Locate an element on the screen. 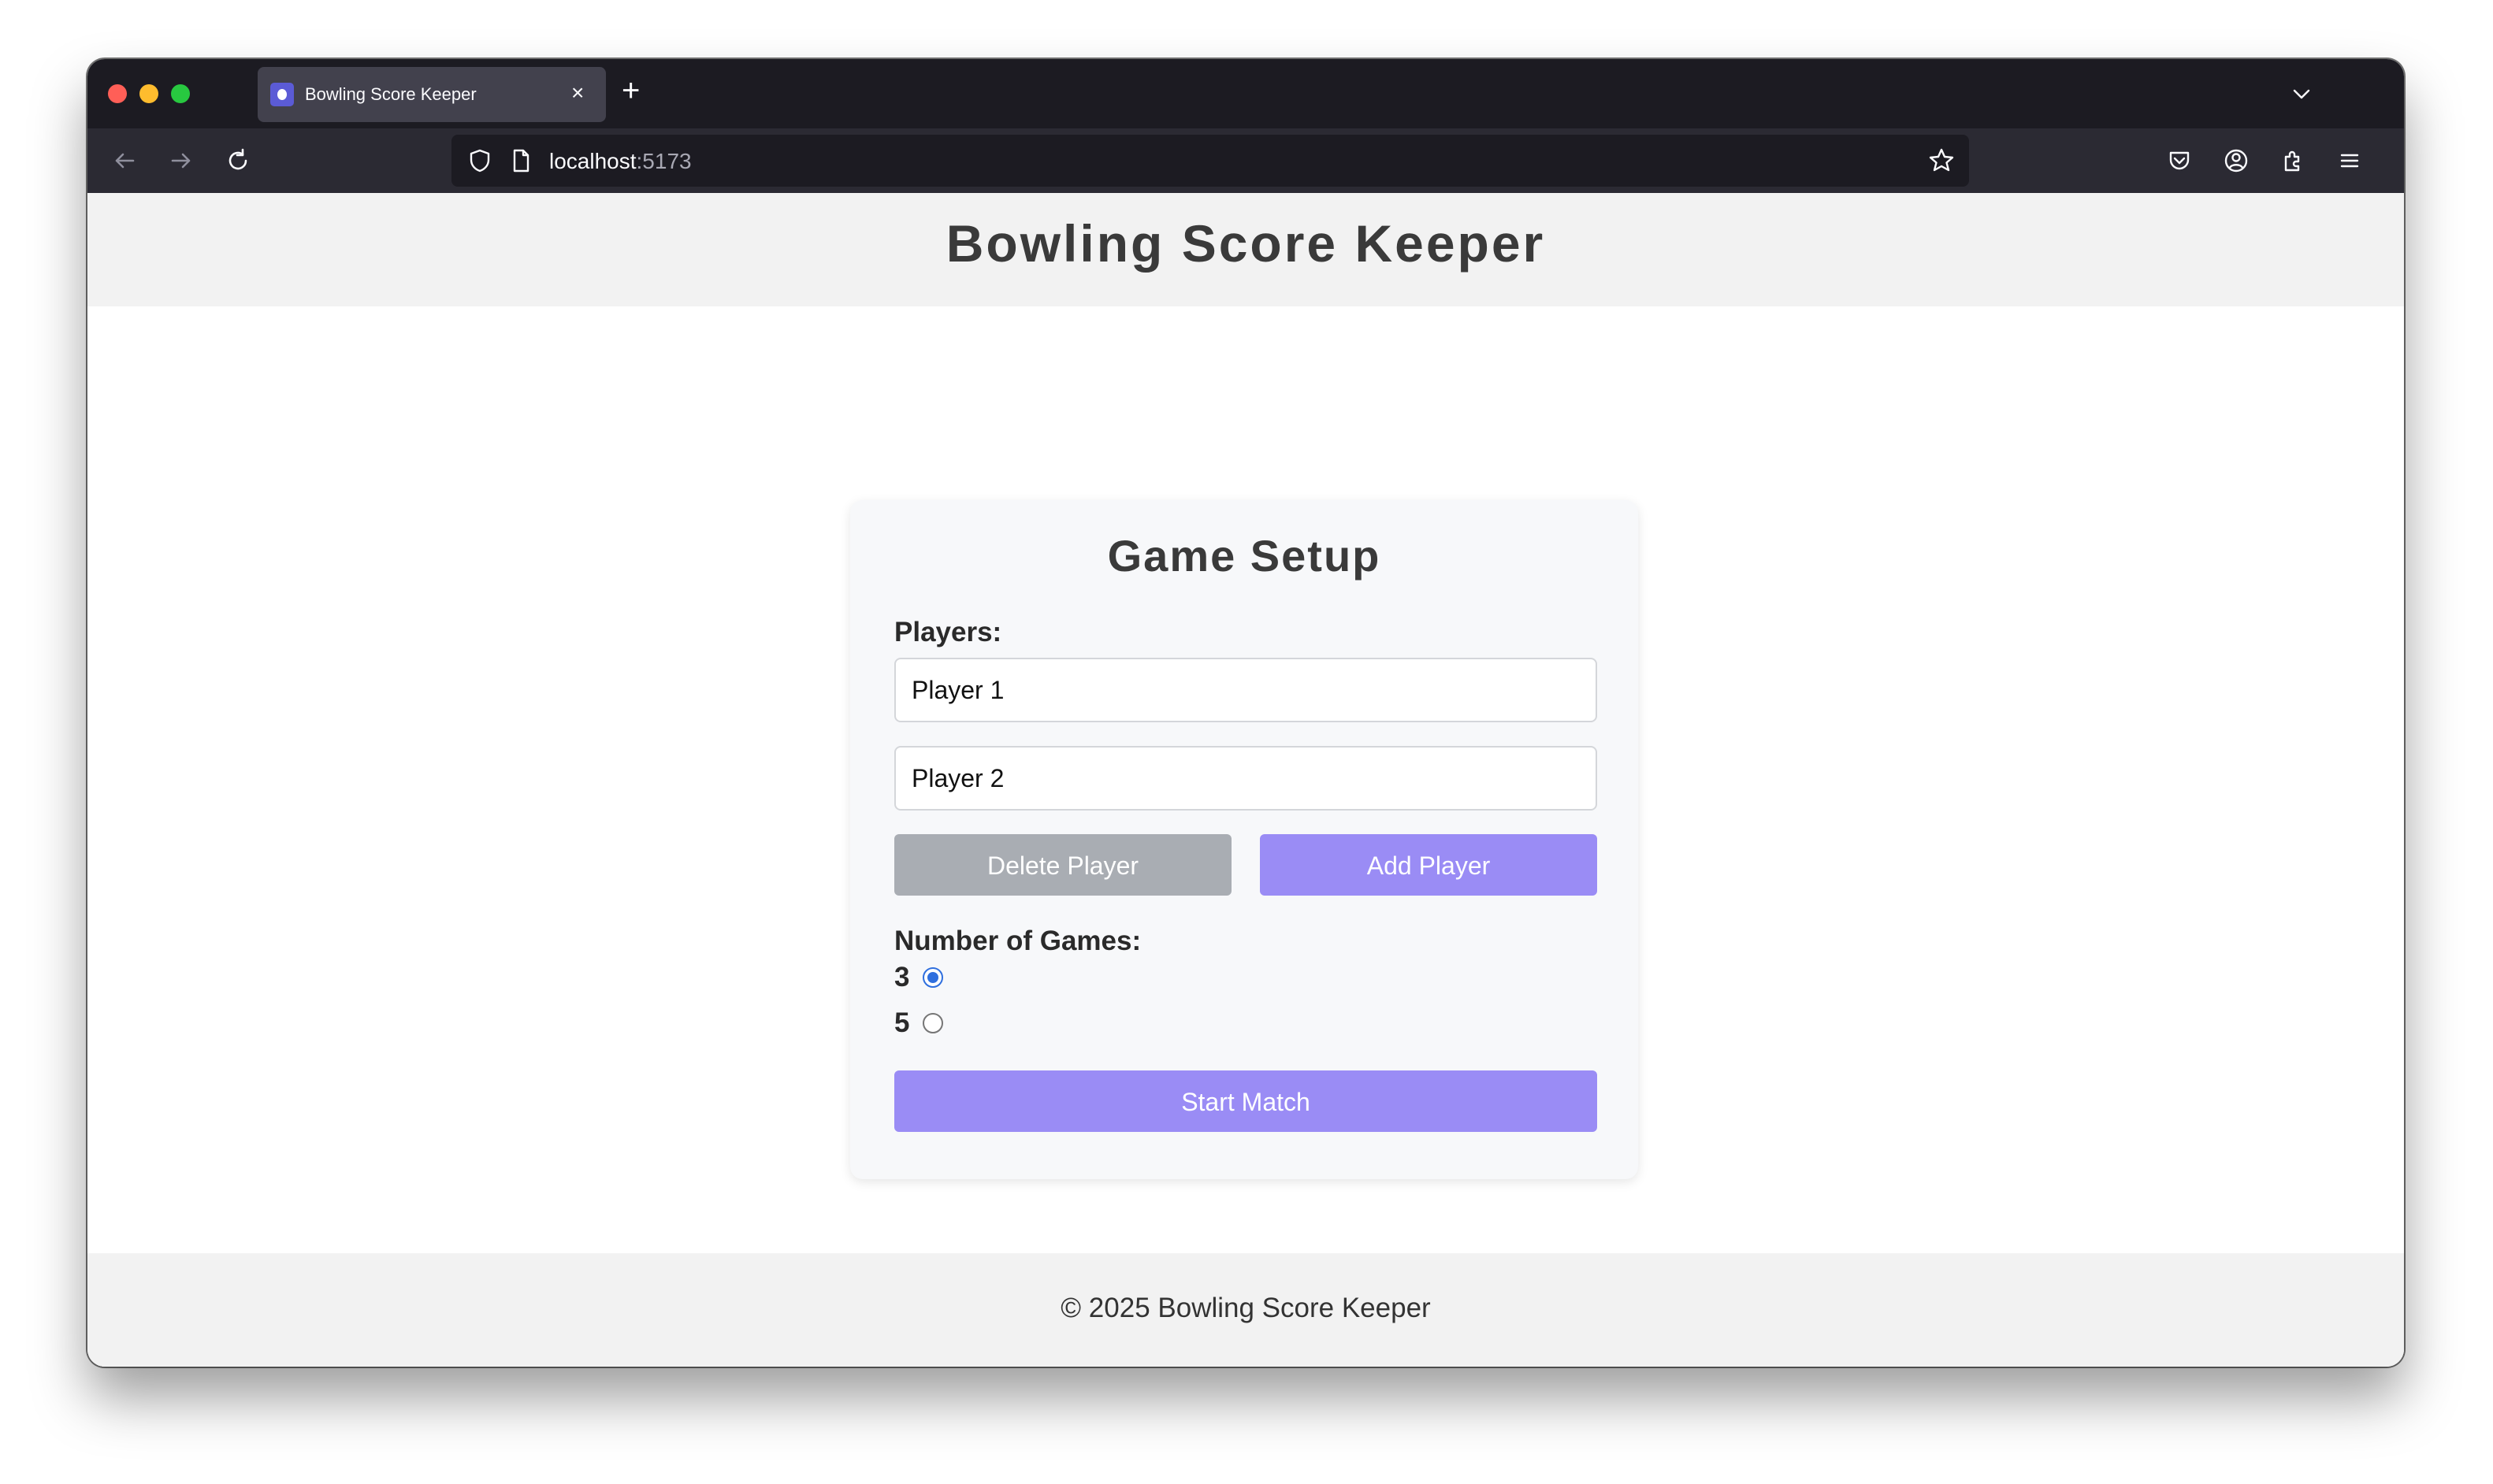  tab-bar: Bowling Score Keeper × + is located at coordinates (1246, 94).